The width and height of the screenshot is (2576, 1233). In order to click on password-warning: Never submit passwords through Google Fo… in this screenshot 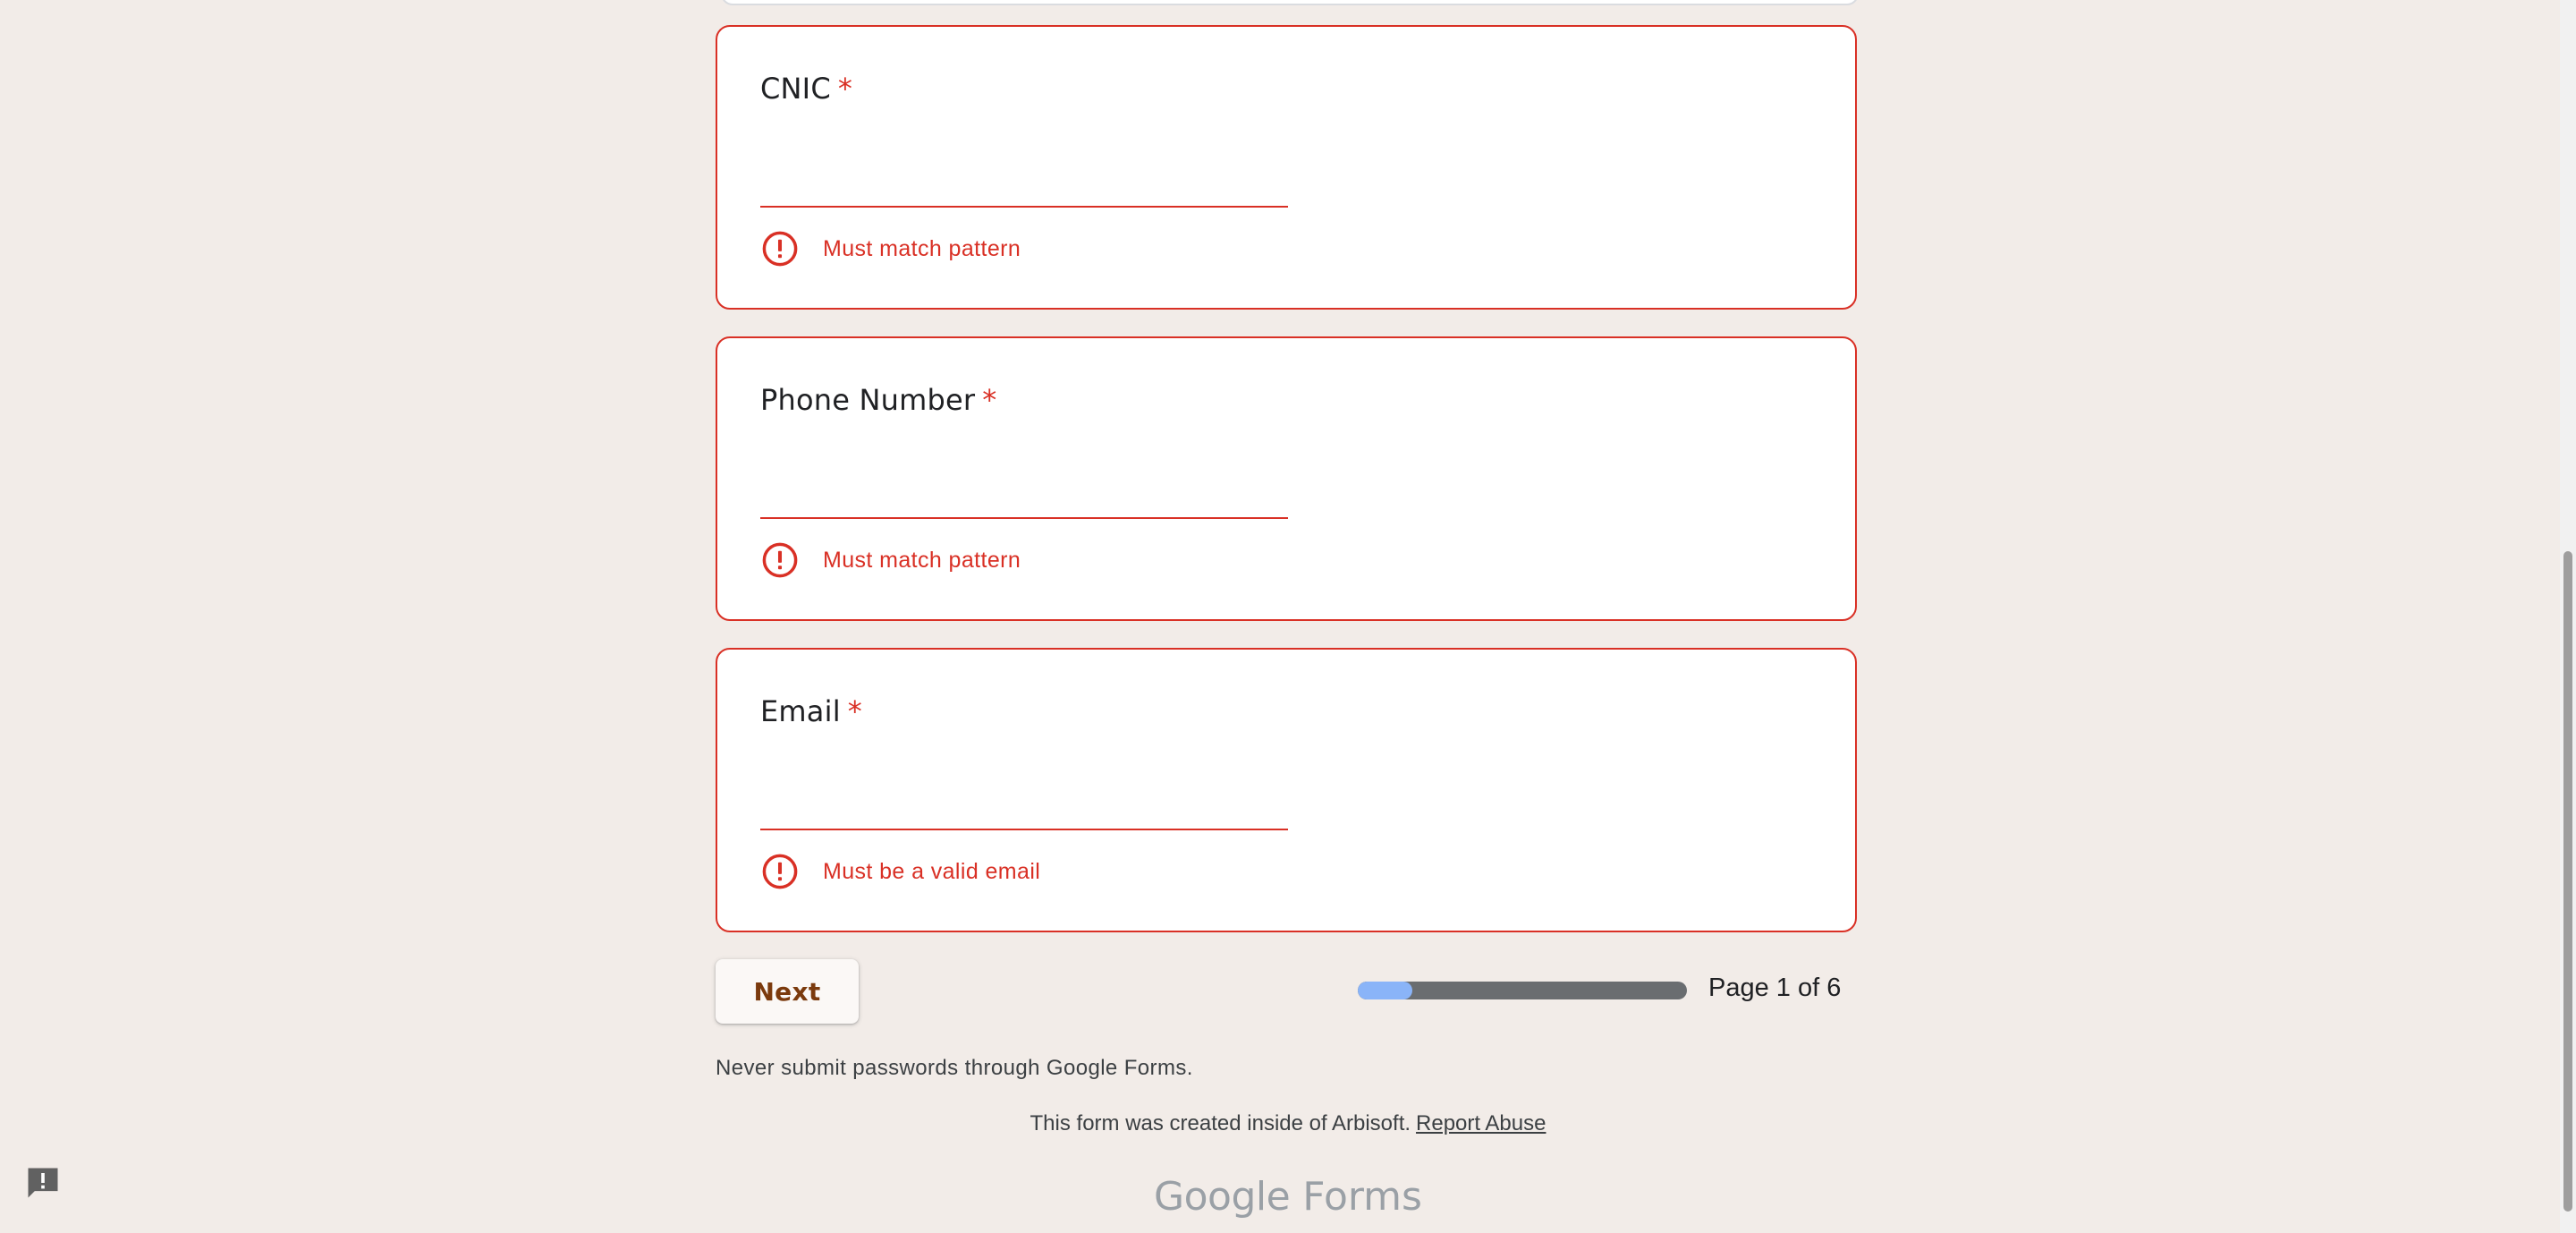, I will do `click(954, 1068)`.